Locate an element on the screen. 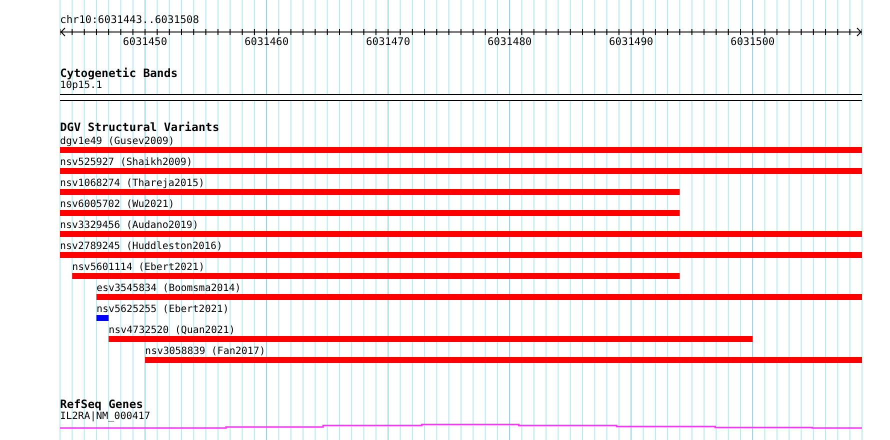 This screenshot has height=440, width=890. variant-label: esv3545834 (Boomsma2014) is located at coordinates (168, 288).